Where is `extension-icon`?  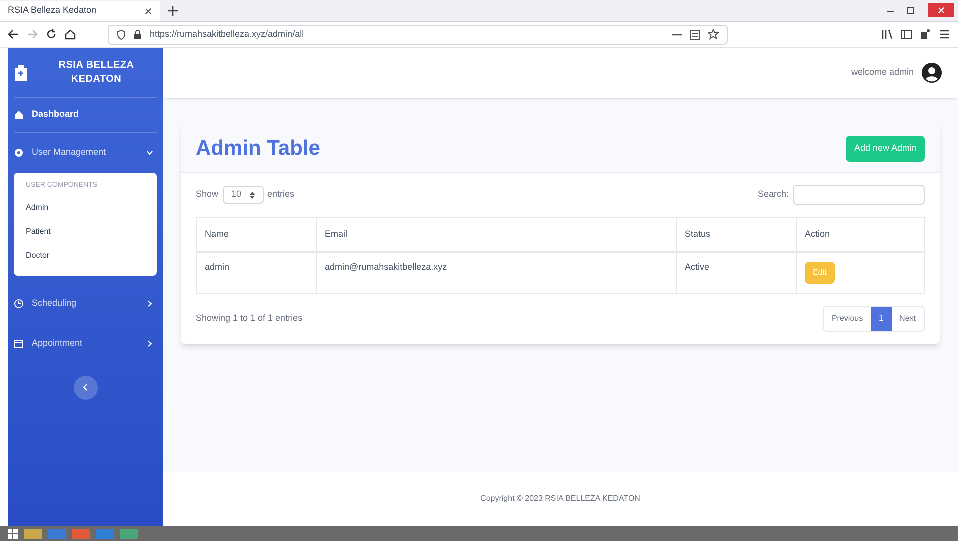
extension-icon is located at coordinates (925, 34).